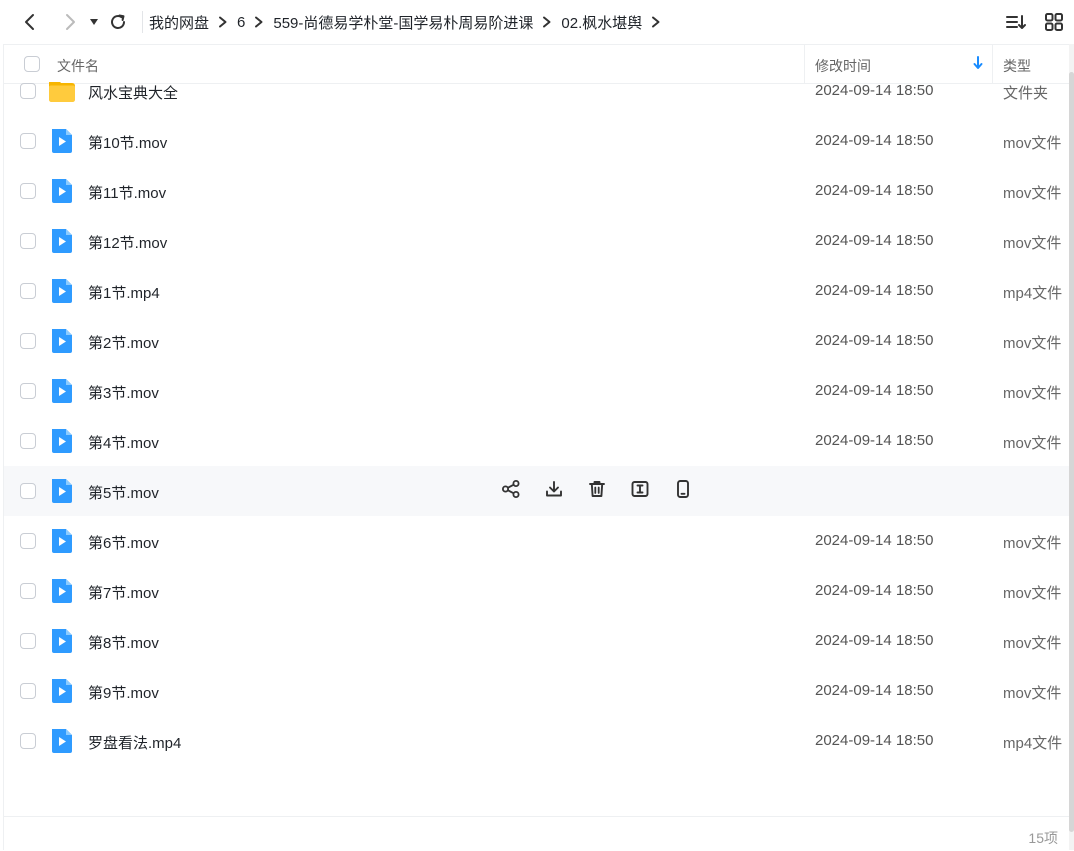  Describe the element at coordinates (978, 64) in the screenshot. I see `sort-desc-icon` at that location.